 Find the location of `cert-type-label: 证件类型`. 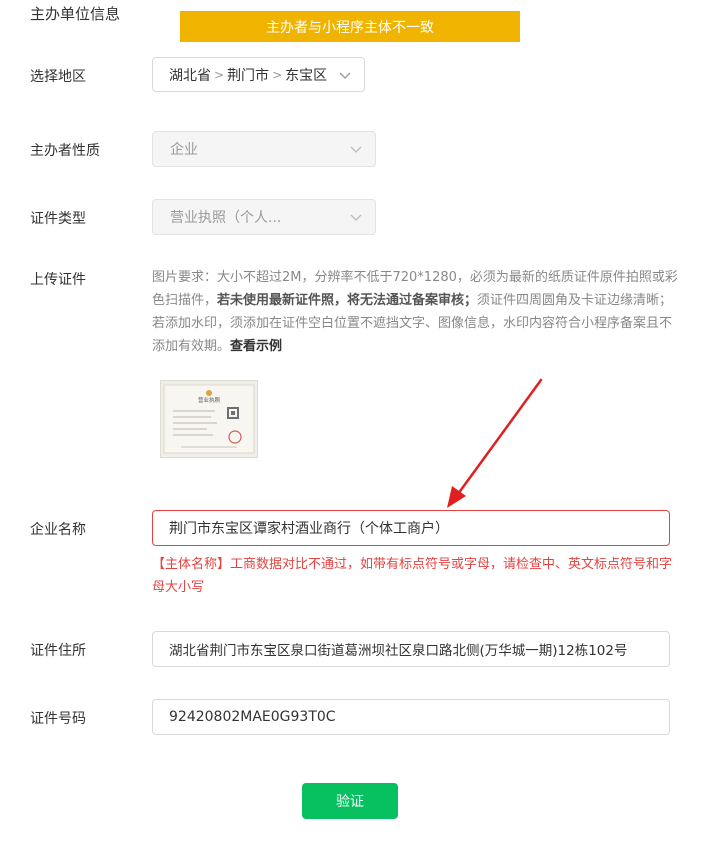

cert-type-label: 证件类型 is located at coordinates (58, 219).